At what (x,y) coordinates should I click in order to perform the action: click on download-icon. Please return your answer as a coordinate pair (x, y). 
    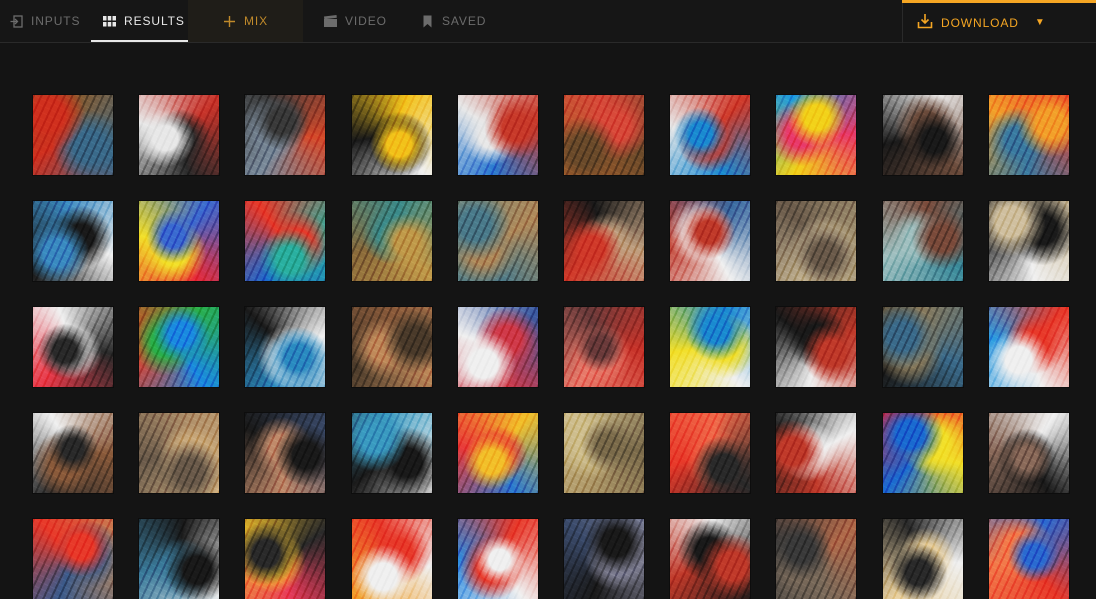
    Looking at the image, I should click on (925, 22).